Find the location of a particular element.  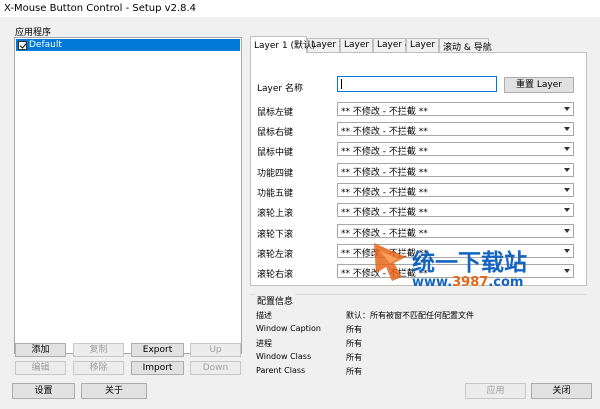

copy-button: 复制 is located at coordinates (98, 350).